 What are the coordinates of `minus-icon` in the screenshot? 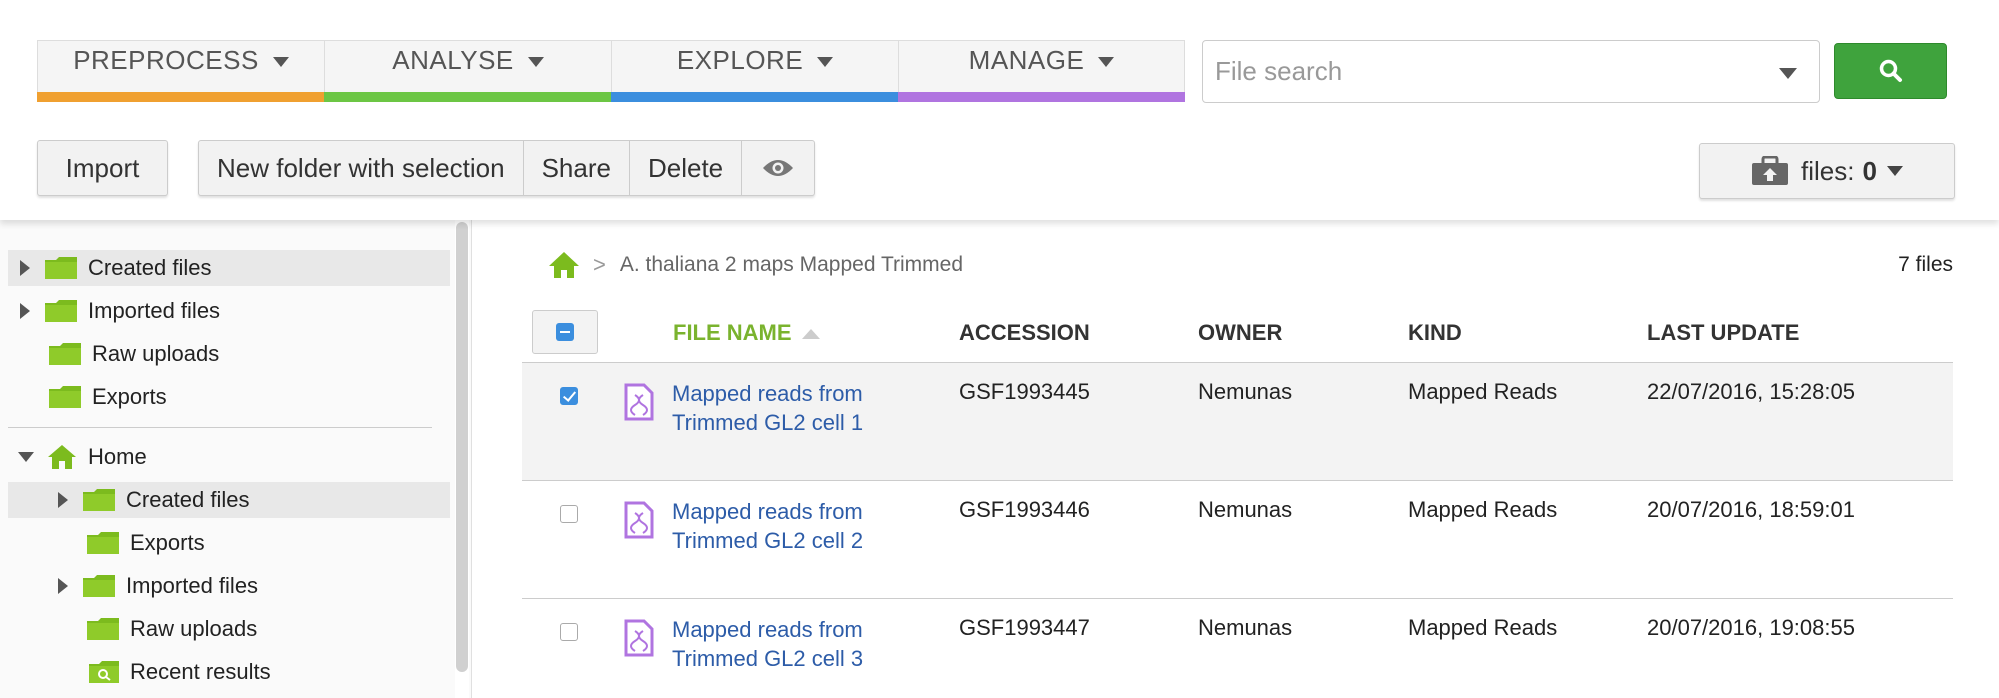 It's located at (565, 332).